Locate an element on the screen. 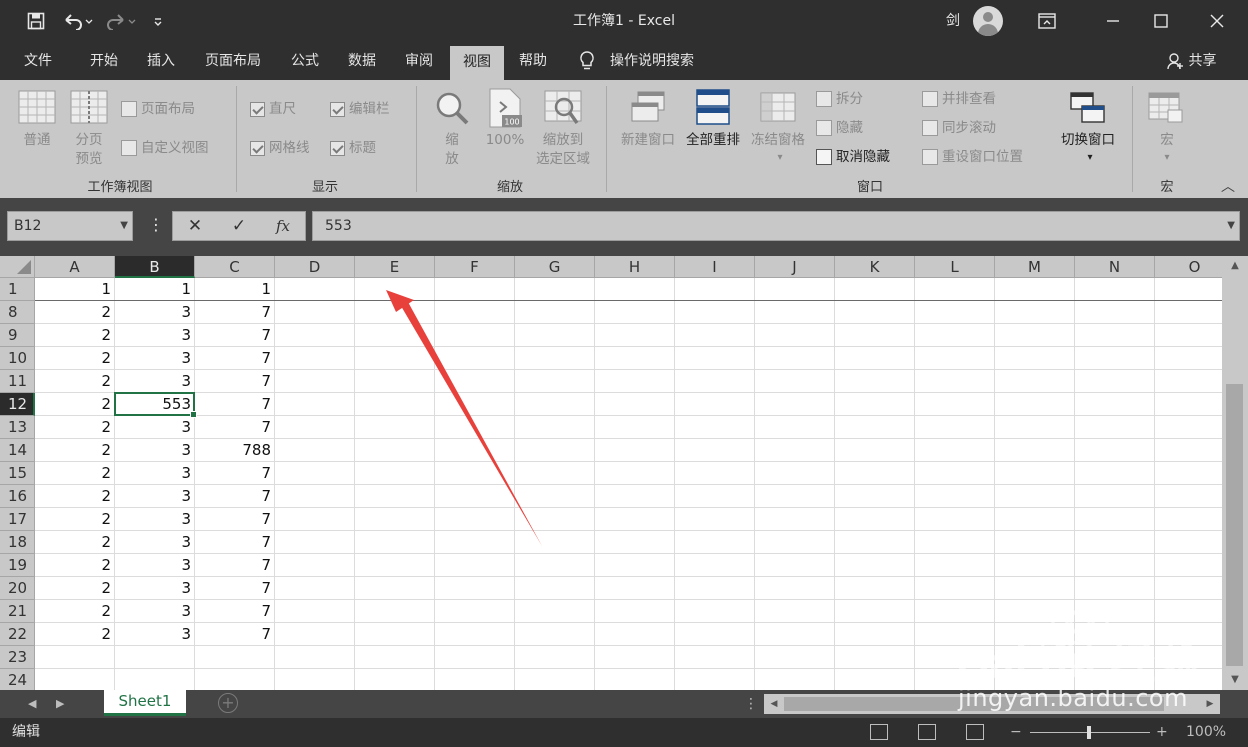 This screenshot has width=1248, height=747. ruler-checkbox: 直尺 is located at coordinates (273, 109).